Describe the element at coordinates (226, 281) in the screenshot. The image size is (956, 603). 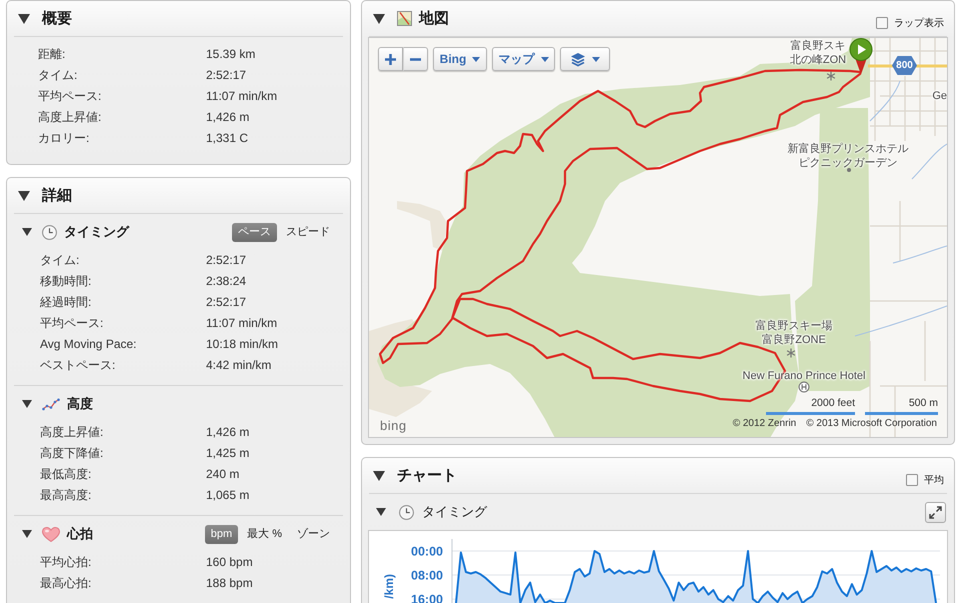
I see `stat-value: 2:38:24` at that location.